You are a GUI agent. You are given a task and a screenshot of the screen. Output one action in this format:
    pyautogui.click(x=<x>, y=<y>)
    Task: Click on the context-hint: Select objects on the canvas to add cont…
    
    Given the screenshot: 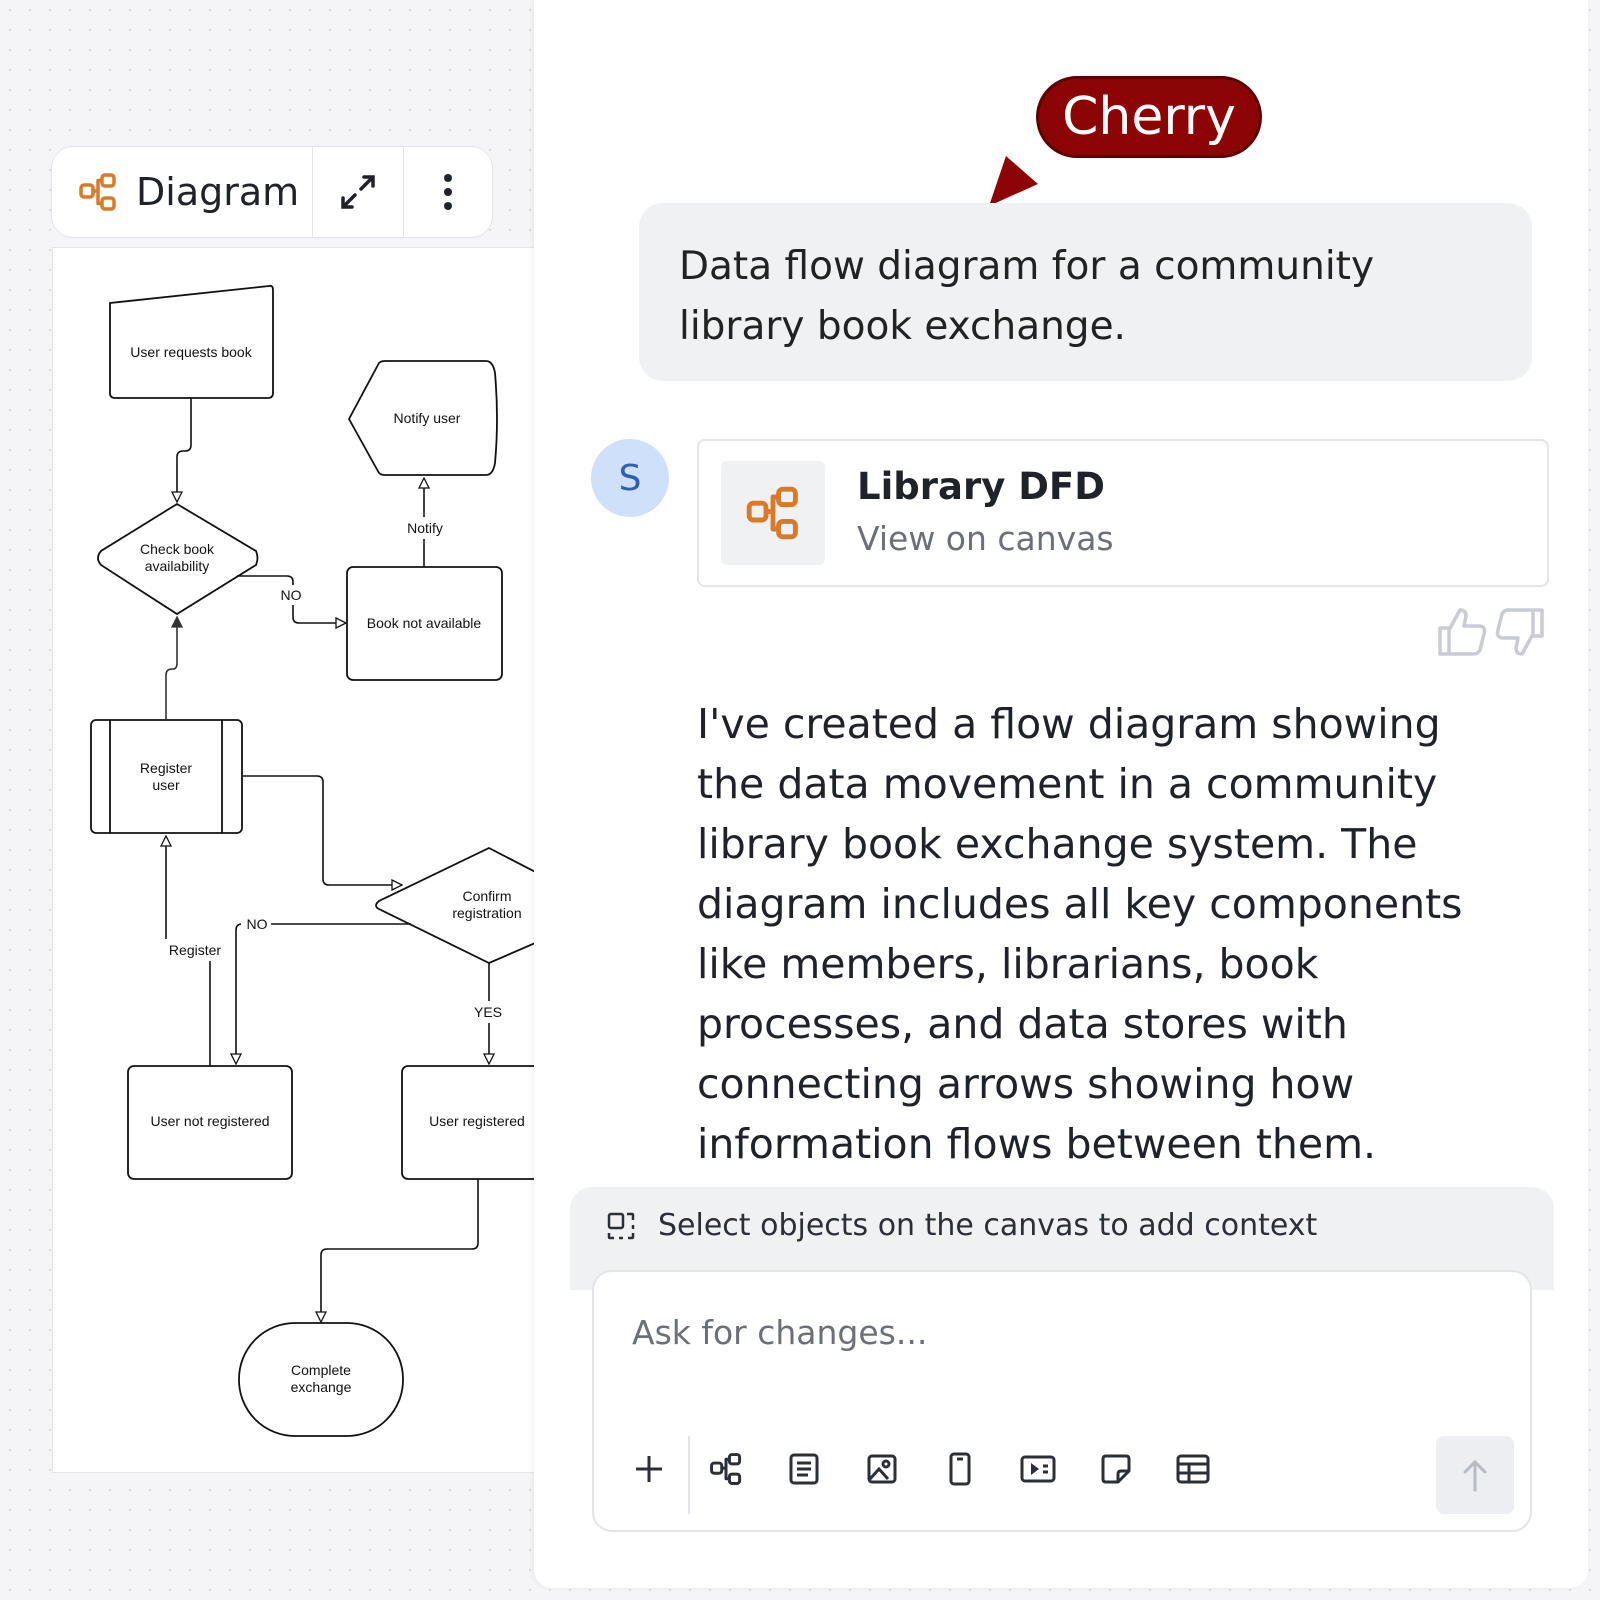 What is the action you would take?
    pyautogui.click(x=961, y=1225)
    